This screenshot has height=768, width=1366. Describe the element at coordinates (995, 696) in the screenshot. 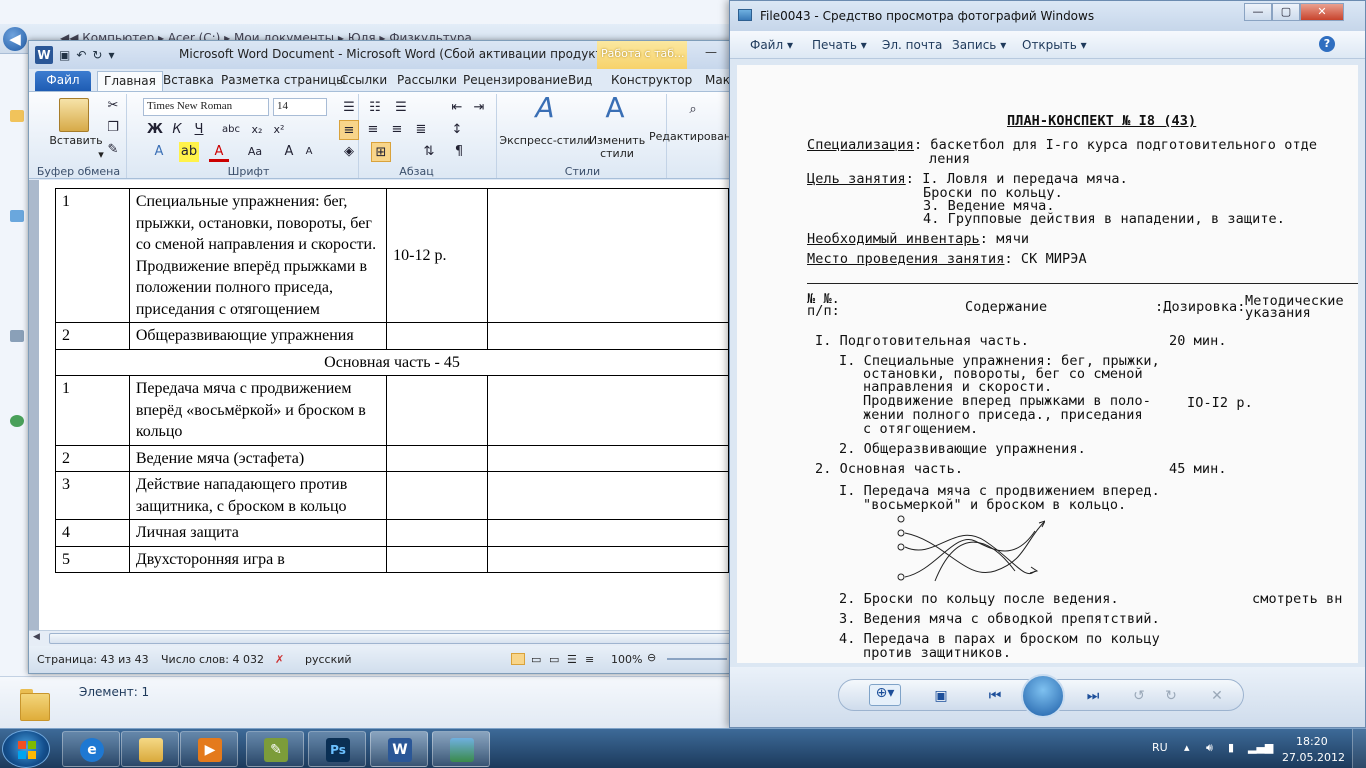

I see `previous-icon: ⏮` at that location.